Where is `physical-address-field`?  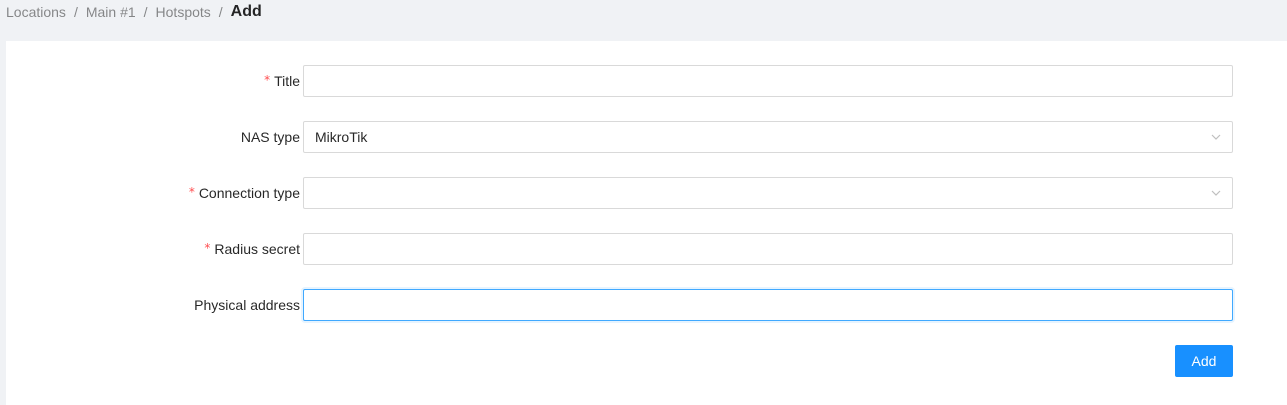 physical-address-field is located at coordinates (768, 305).